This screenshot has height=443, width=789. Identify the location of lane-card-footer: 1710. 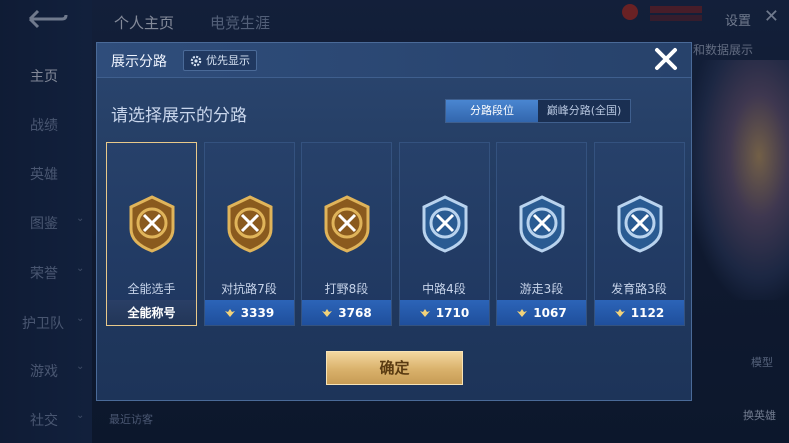
(444, 312).